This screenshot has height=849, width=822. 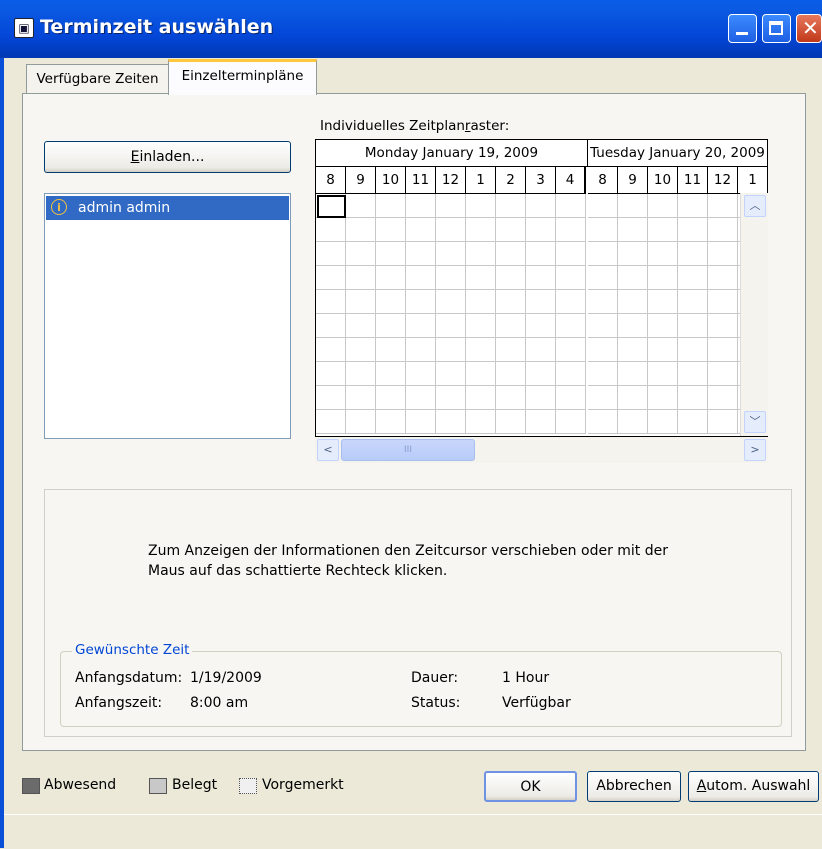 I want to click on attendee-list: i admin admin, so click(x=167, y=316).